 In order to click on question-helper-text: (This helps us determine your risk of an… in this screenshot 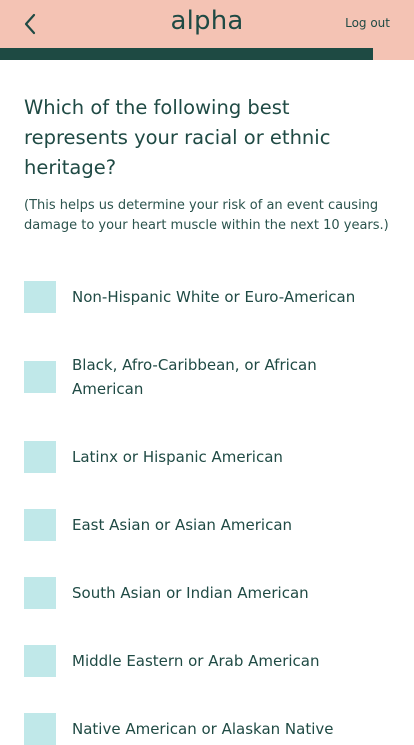, I will do `click(206, 215)`.